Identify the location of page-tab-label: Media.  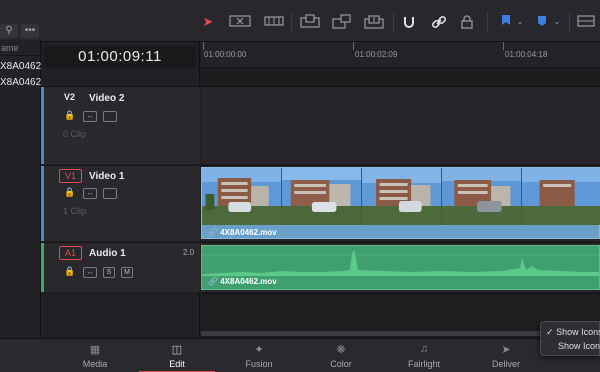
(95, 364).